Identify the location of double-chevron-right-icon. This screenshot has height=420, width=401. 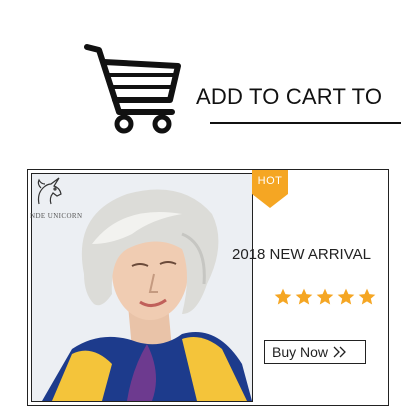
(339, 352).